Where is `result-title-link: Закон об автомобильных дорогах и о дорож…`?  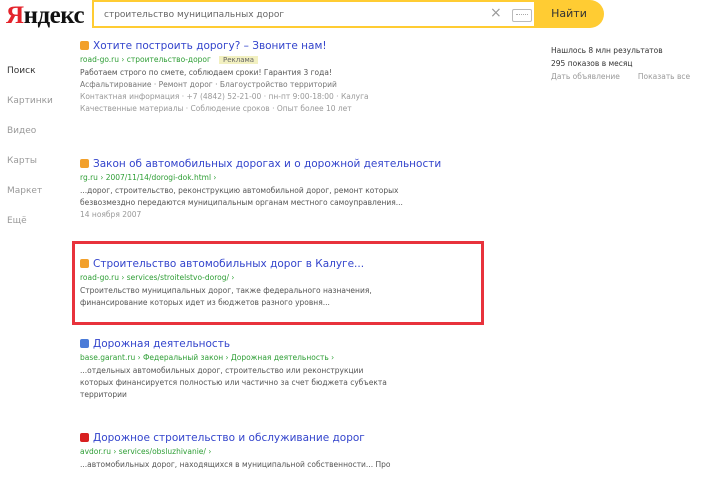 result-title-link: Закон об автомобильных дорогах и о дорож… is located at coordinates (267, 164).